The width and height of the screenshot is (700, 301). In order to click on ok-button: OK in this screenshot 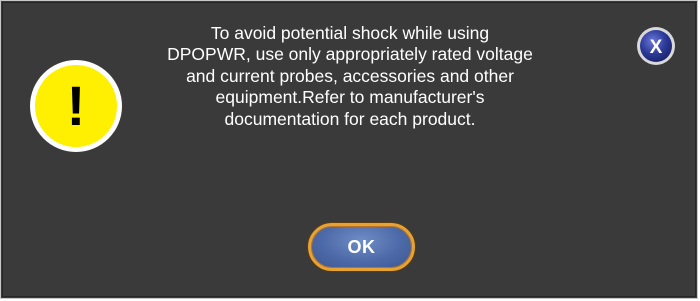, I will do `click(361, 247)`.